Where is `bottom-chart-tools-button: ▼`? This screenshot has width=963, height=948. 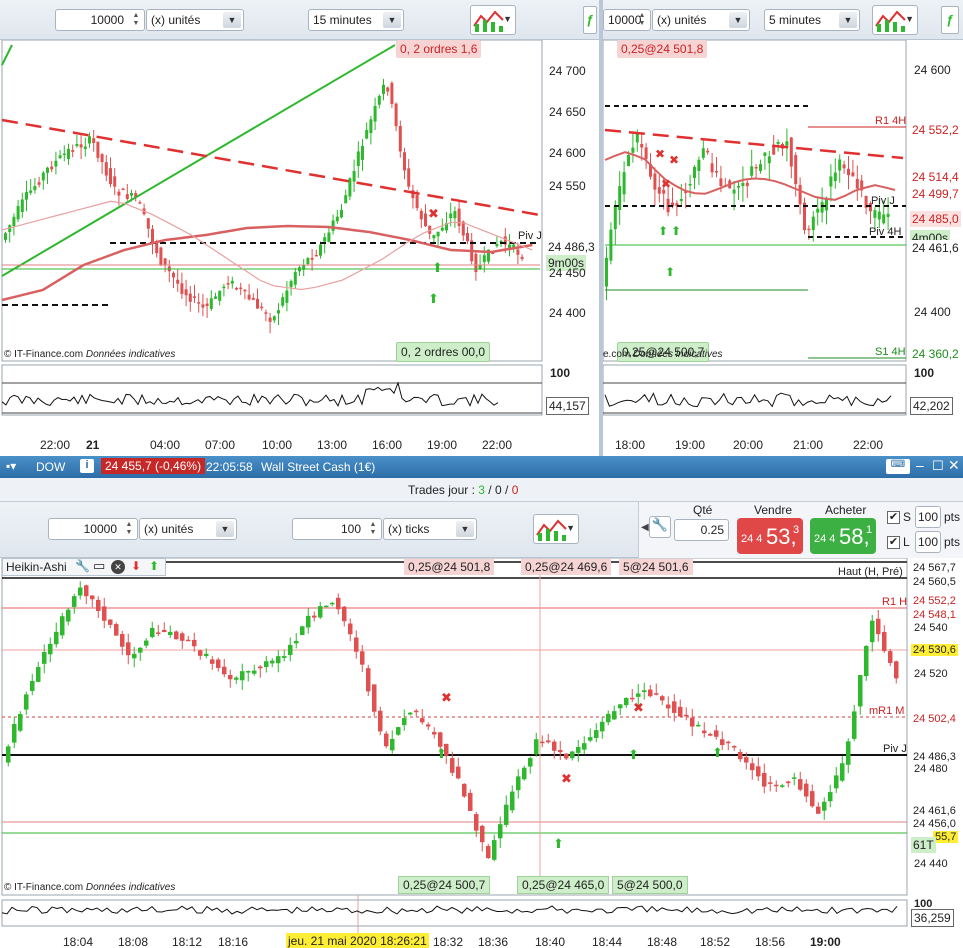 bottom-chart-tools-button: ▼ is located at coordinates (556, 529).